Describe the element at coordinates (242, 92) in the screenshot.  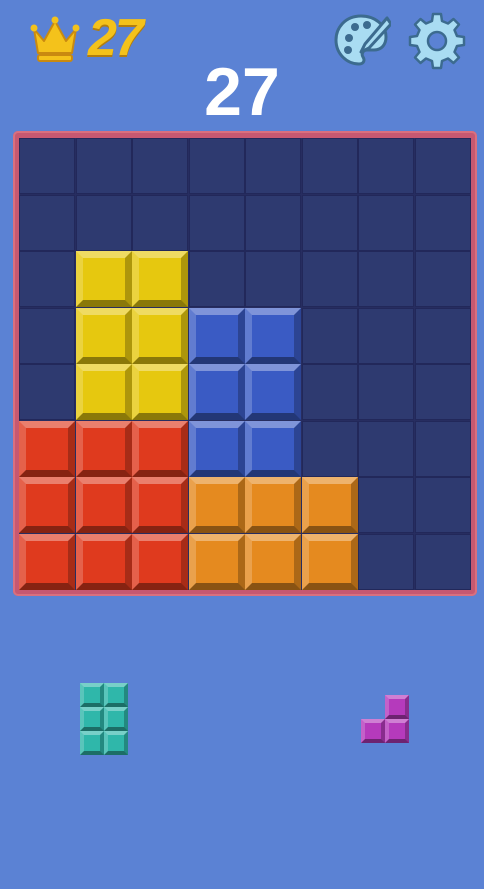
I see `current-score: 27` at that location.